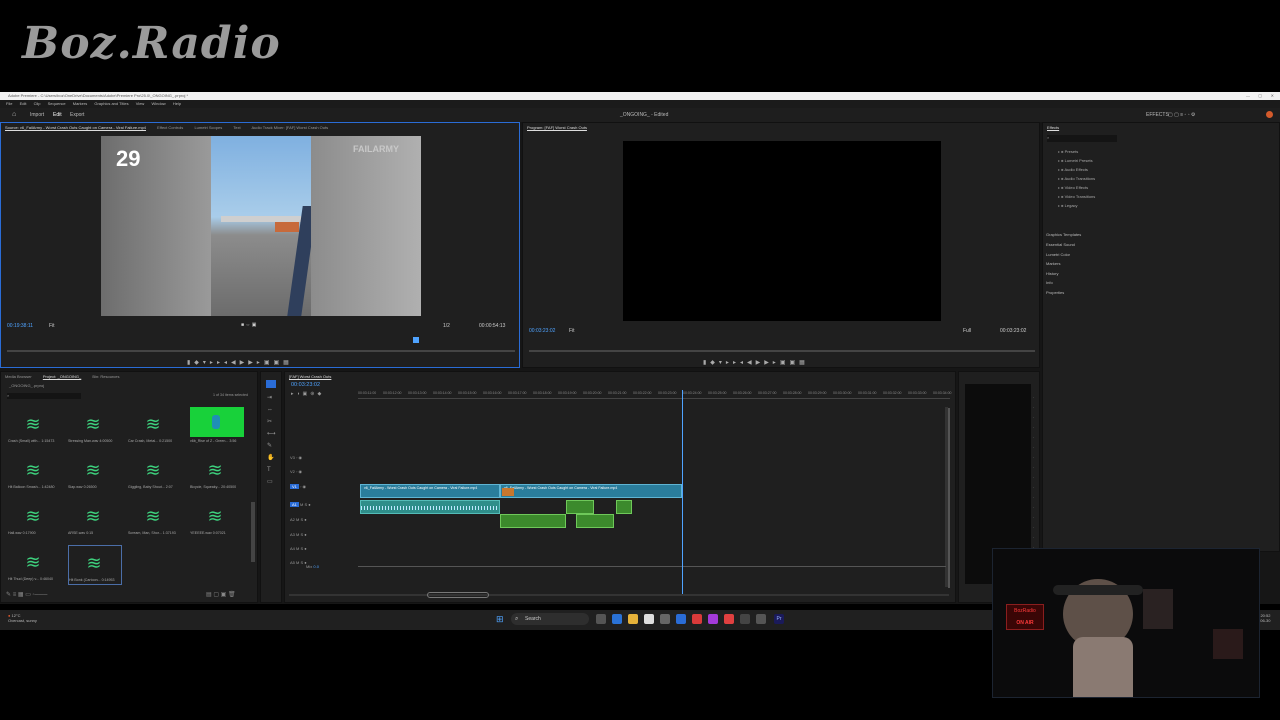 This screenshot has width=1280, height=720. What do you see at coordinates (77, 115) in the screenshot?
I see `workspace-export: Export` at bounding box center [77, 115].